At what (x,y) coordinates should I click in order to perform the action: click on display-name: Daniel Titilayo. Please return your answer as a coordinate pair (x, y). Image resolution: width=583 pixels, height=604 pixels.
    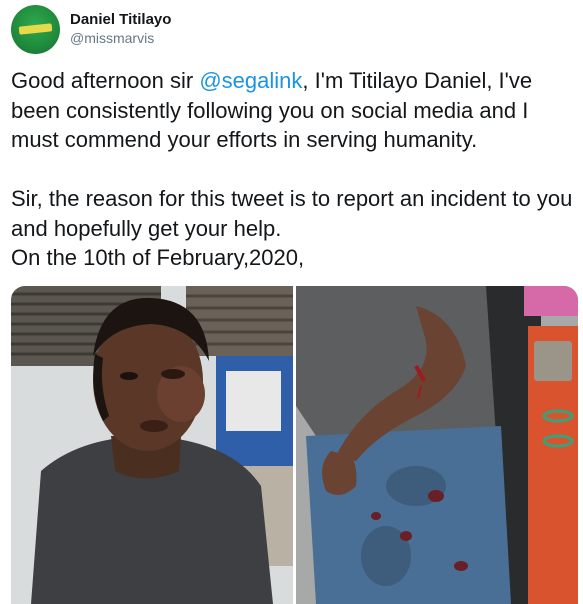
    Looking at the image, I should click on (120, 19).